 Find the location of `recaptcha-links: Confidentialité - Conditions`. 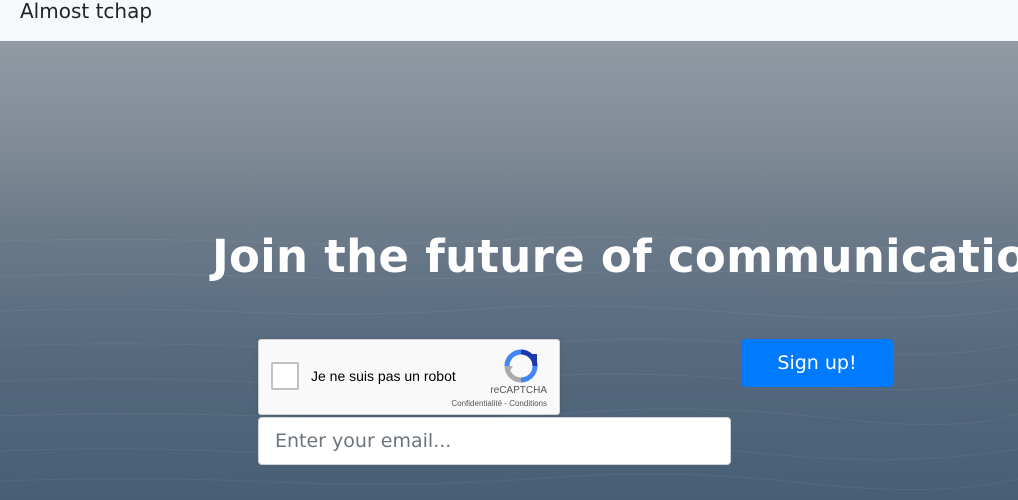

recaptcha-links: Confidentialité - Conditions is located at coordinates (499, 403).